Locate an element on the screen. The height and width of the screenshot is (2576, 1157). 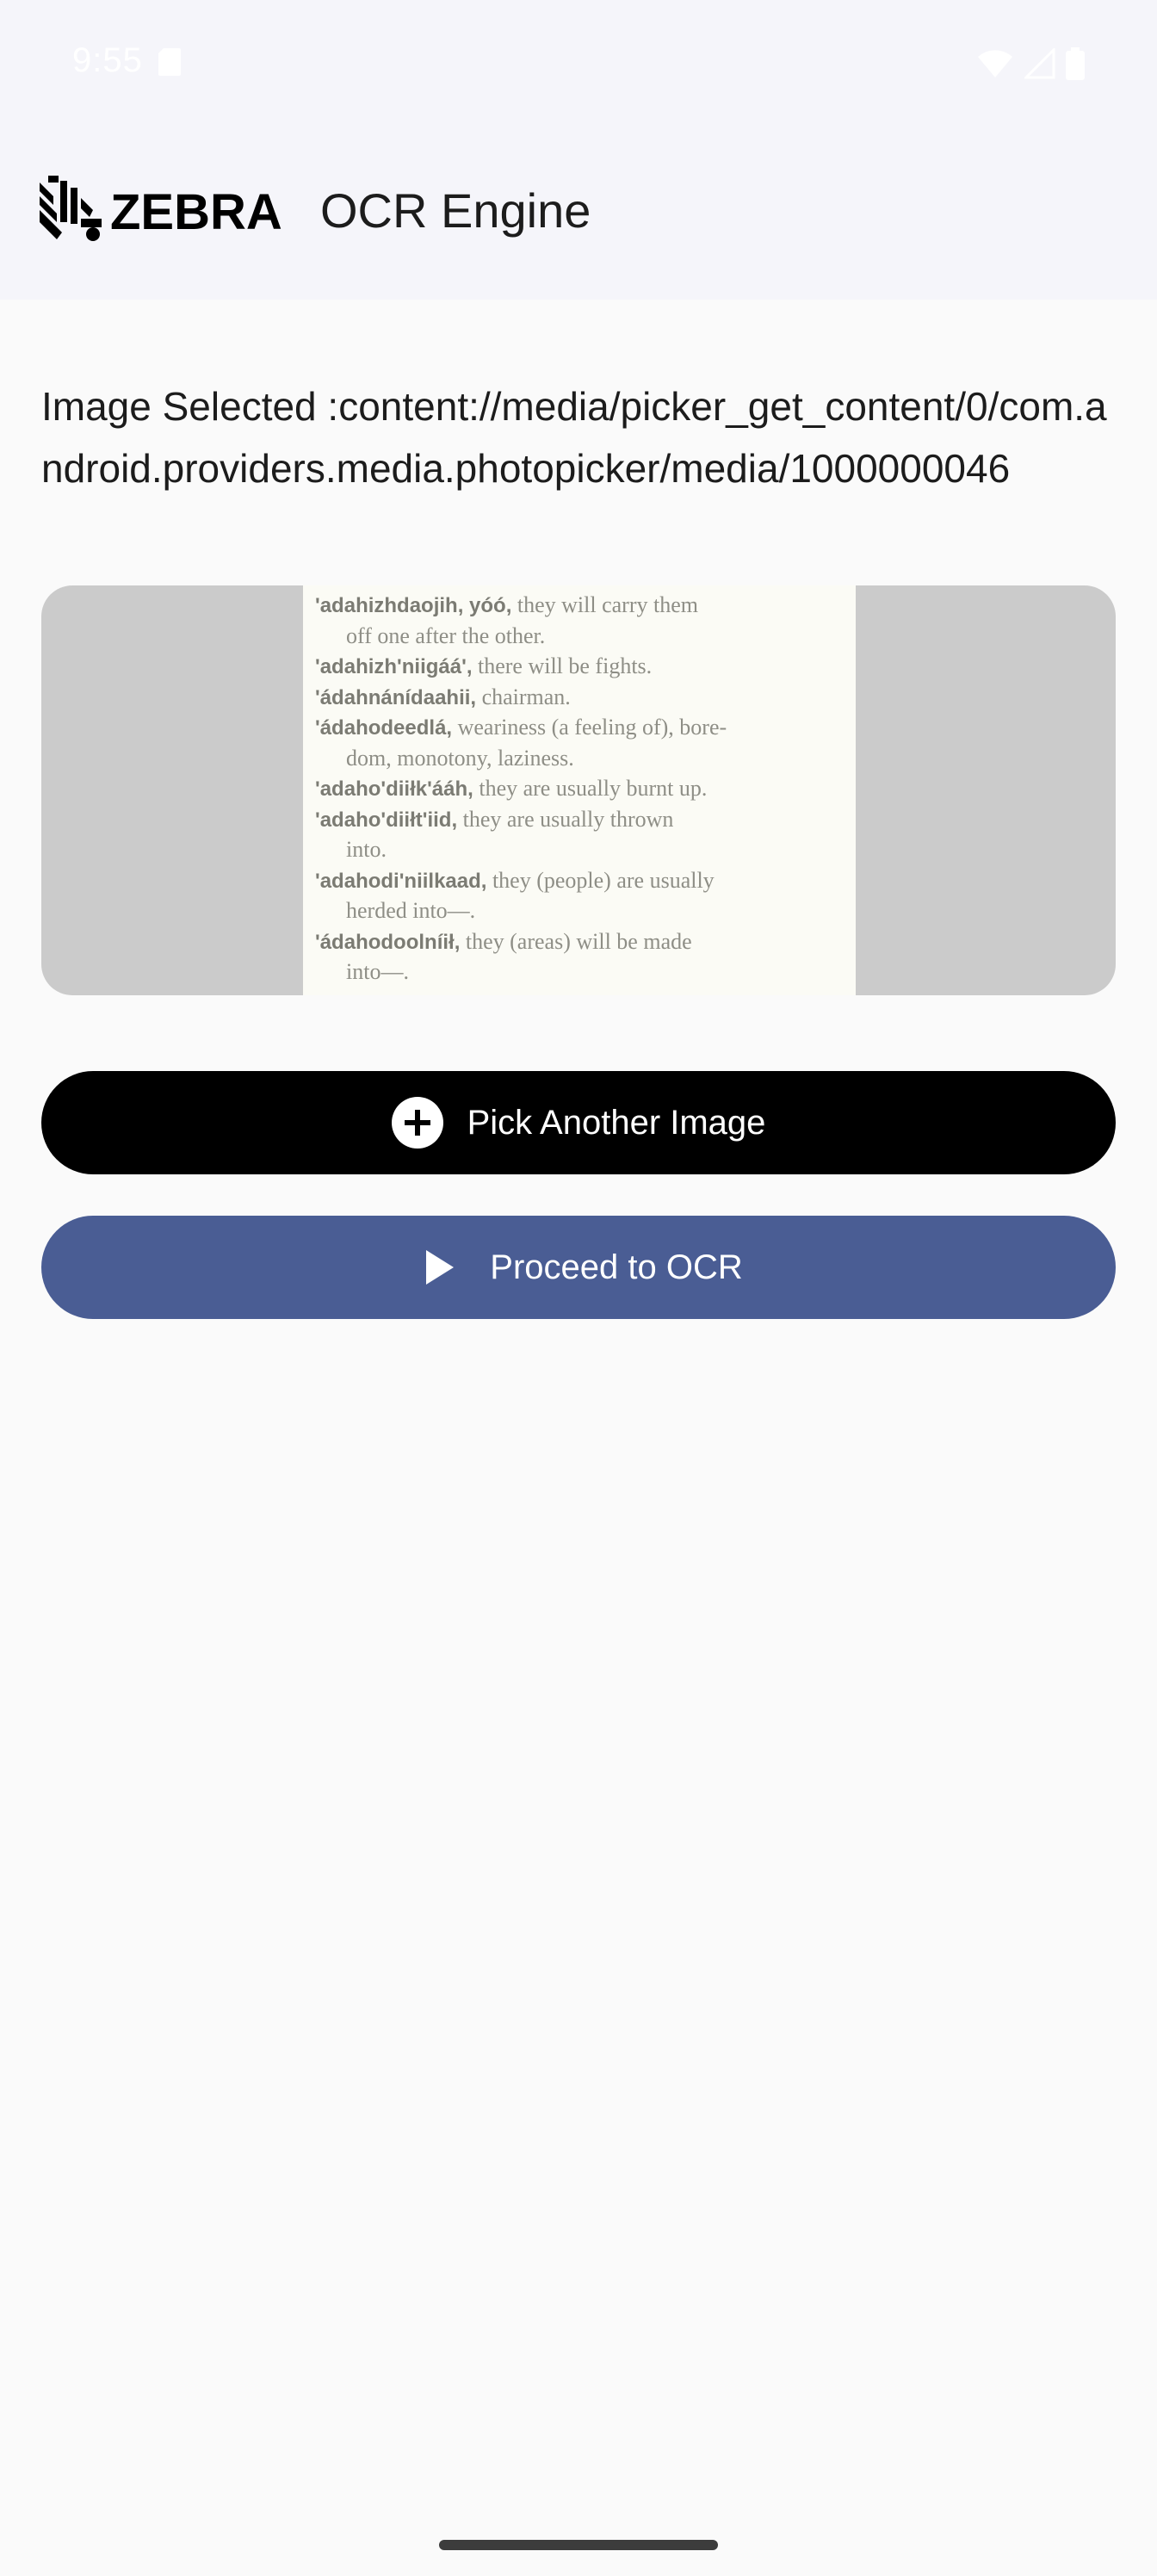
preview-line: into. is located at coordinates (367, 850).